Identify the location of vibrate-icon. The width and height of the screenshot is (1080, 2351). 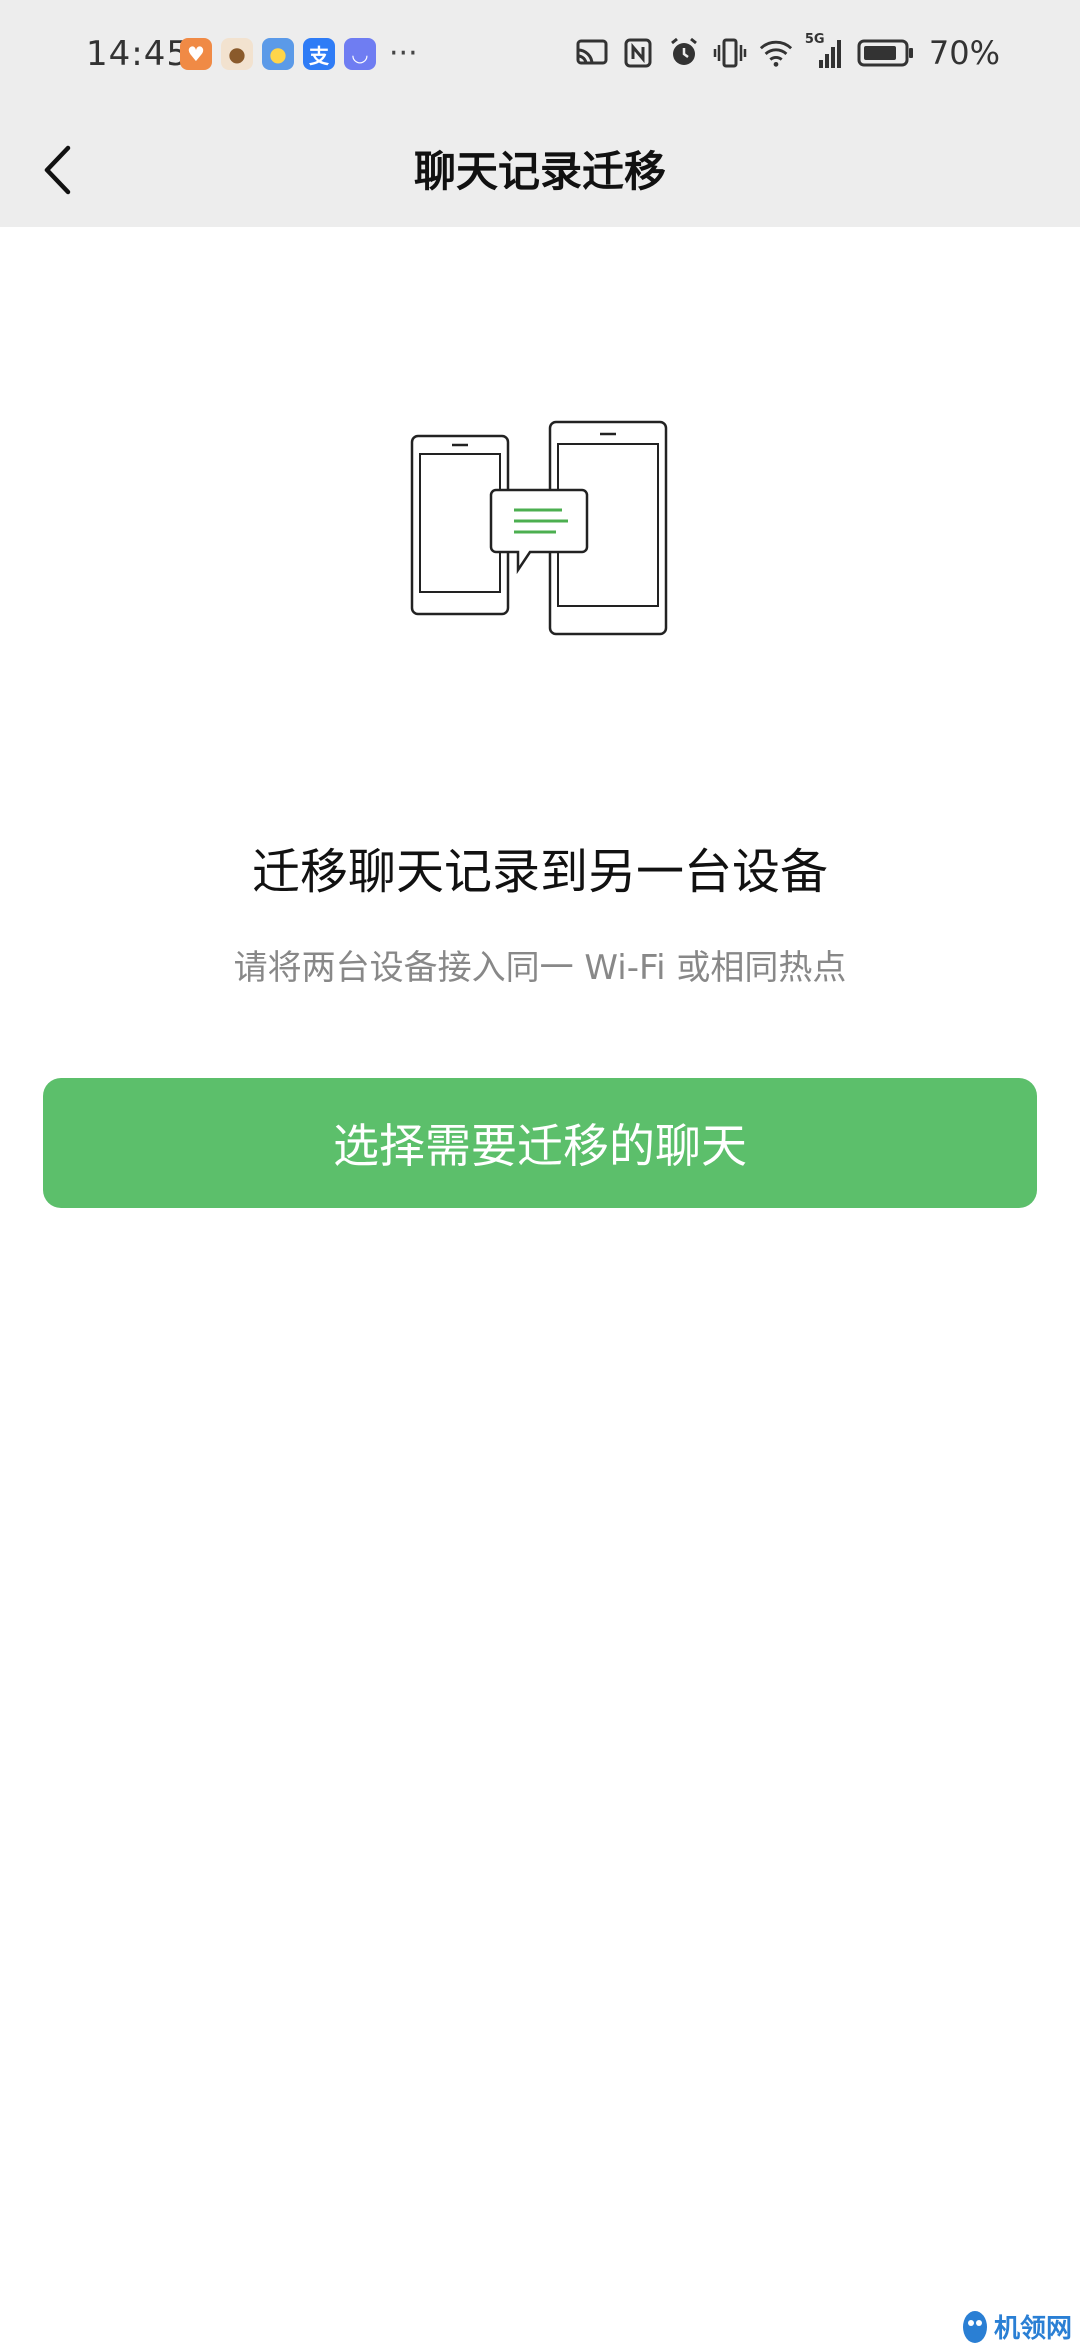
(730, 53).